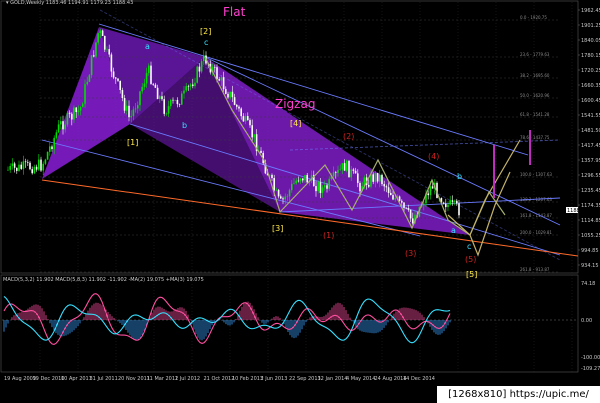 The image size is (600, 403). I want to click on date-tick: 24 Aug 2014, so click(391, 379).